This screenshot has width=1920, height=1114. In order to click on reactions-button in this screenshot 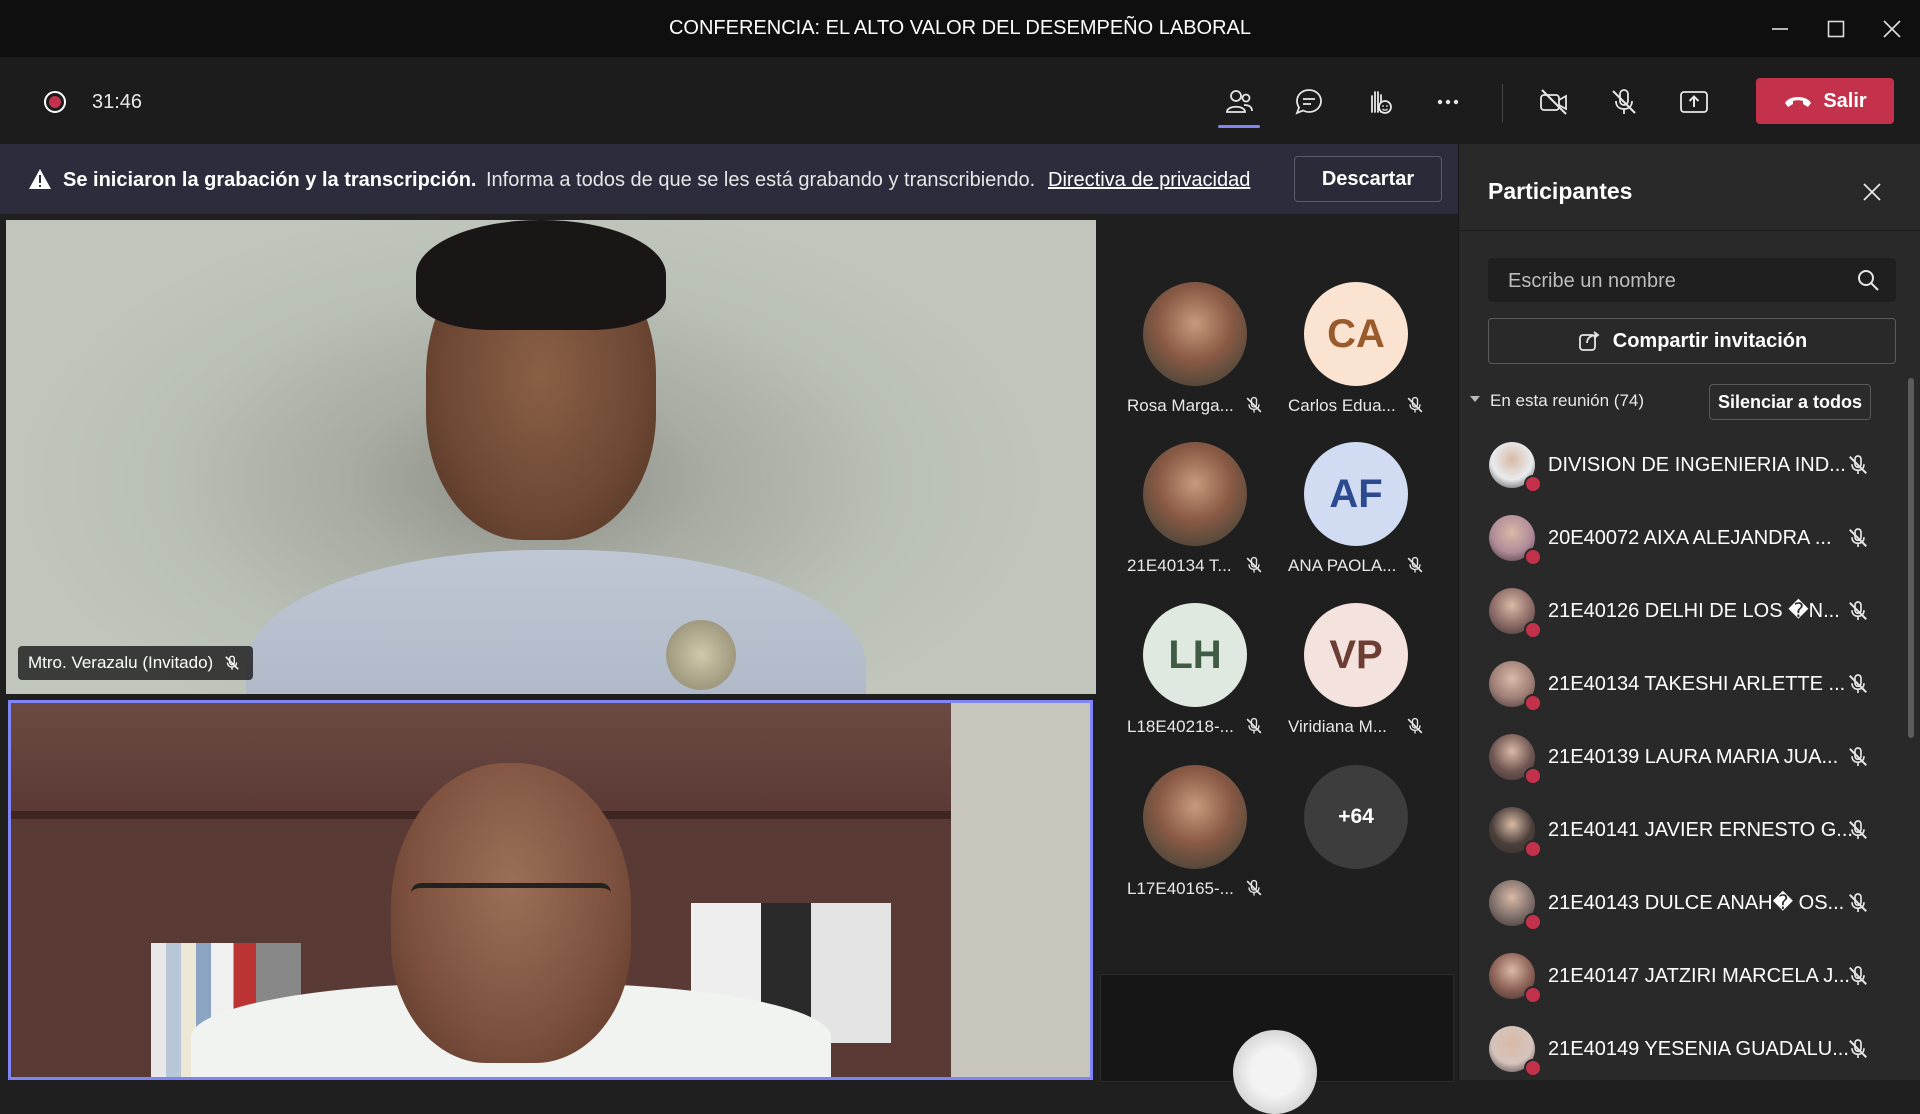, I will do `click(1379, 102)`.